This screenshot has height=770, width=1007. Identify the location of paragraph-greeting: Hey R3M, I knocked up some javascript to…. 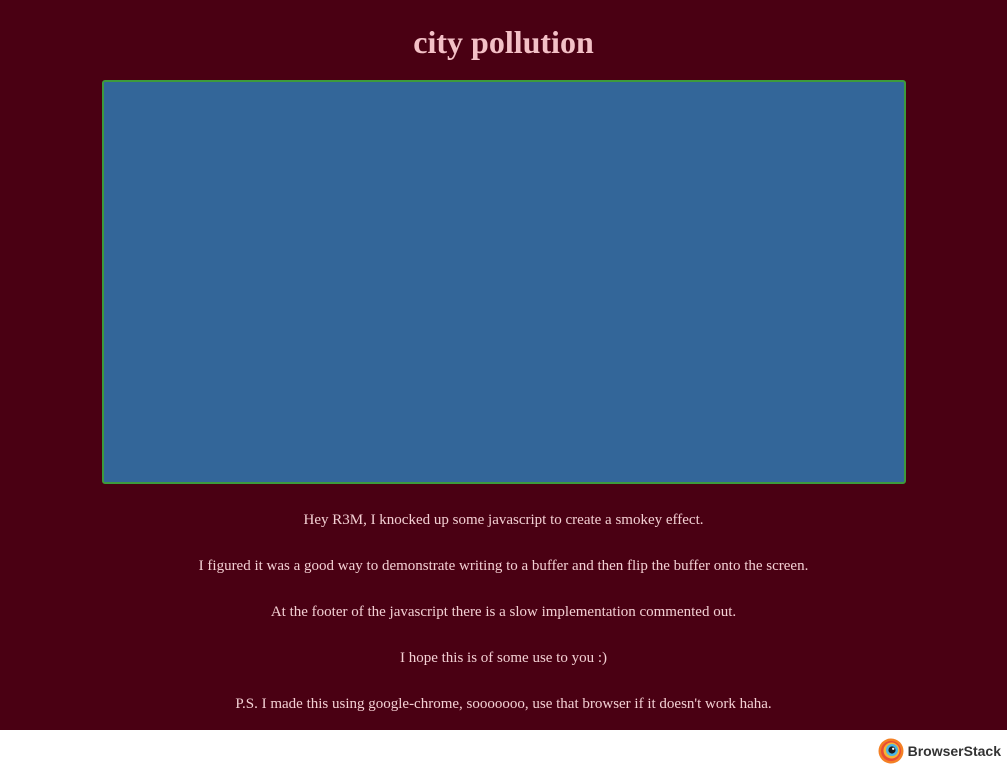
(503, 520).